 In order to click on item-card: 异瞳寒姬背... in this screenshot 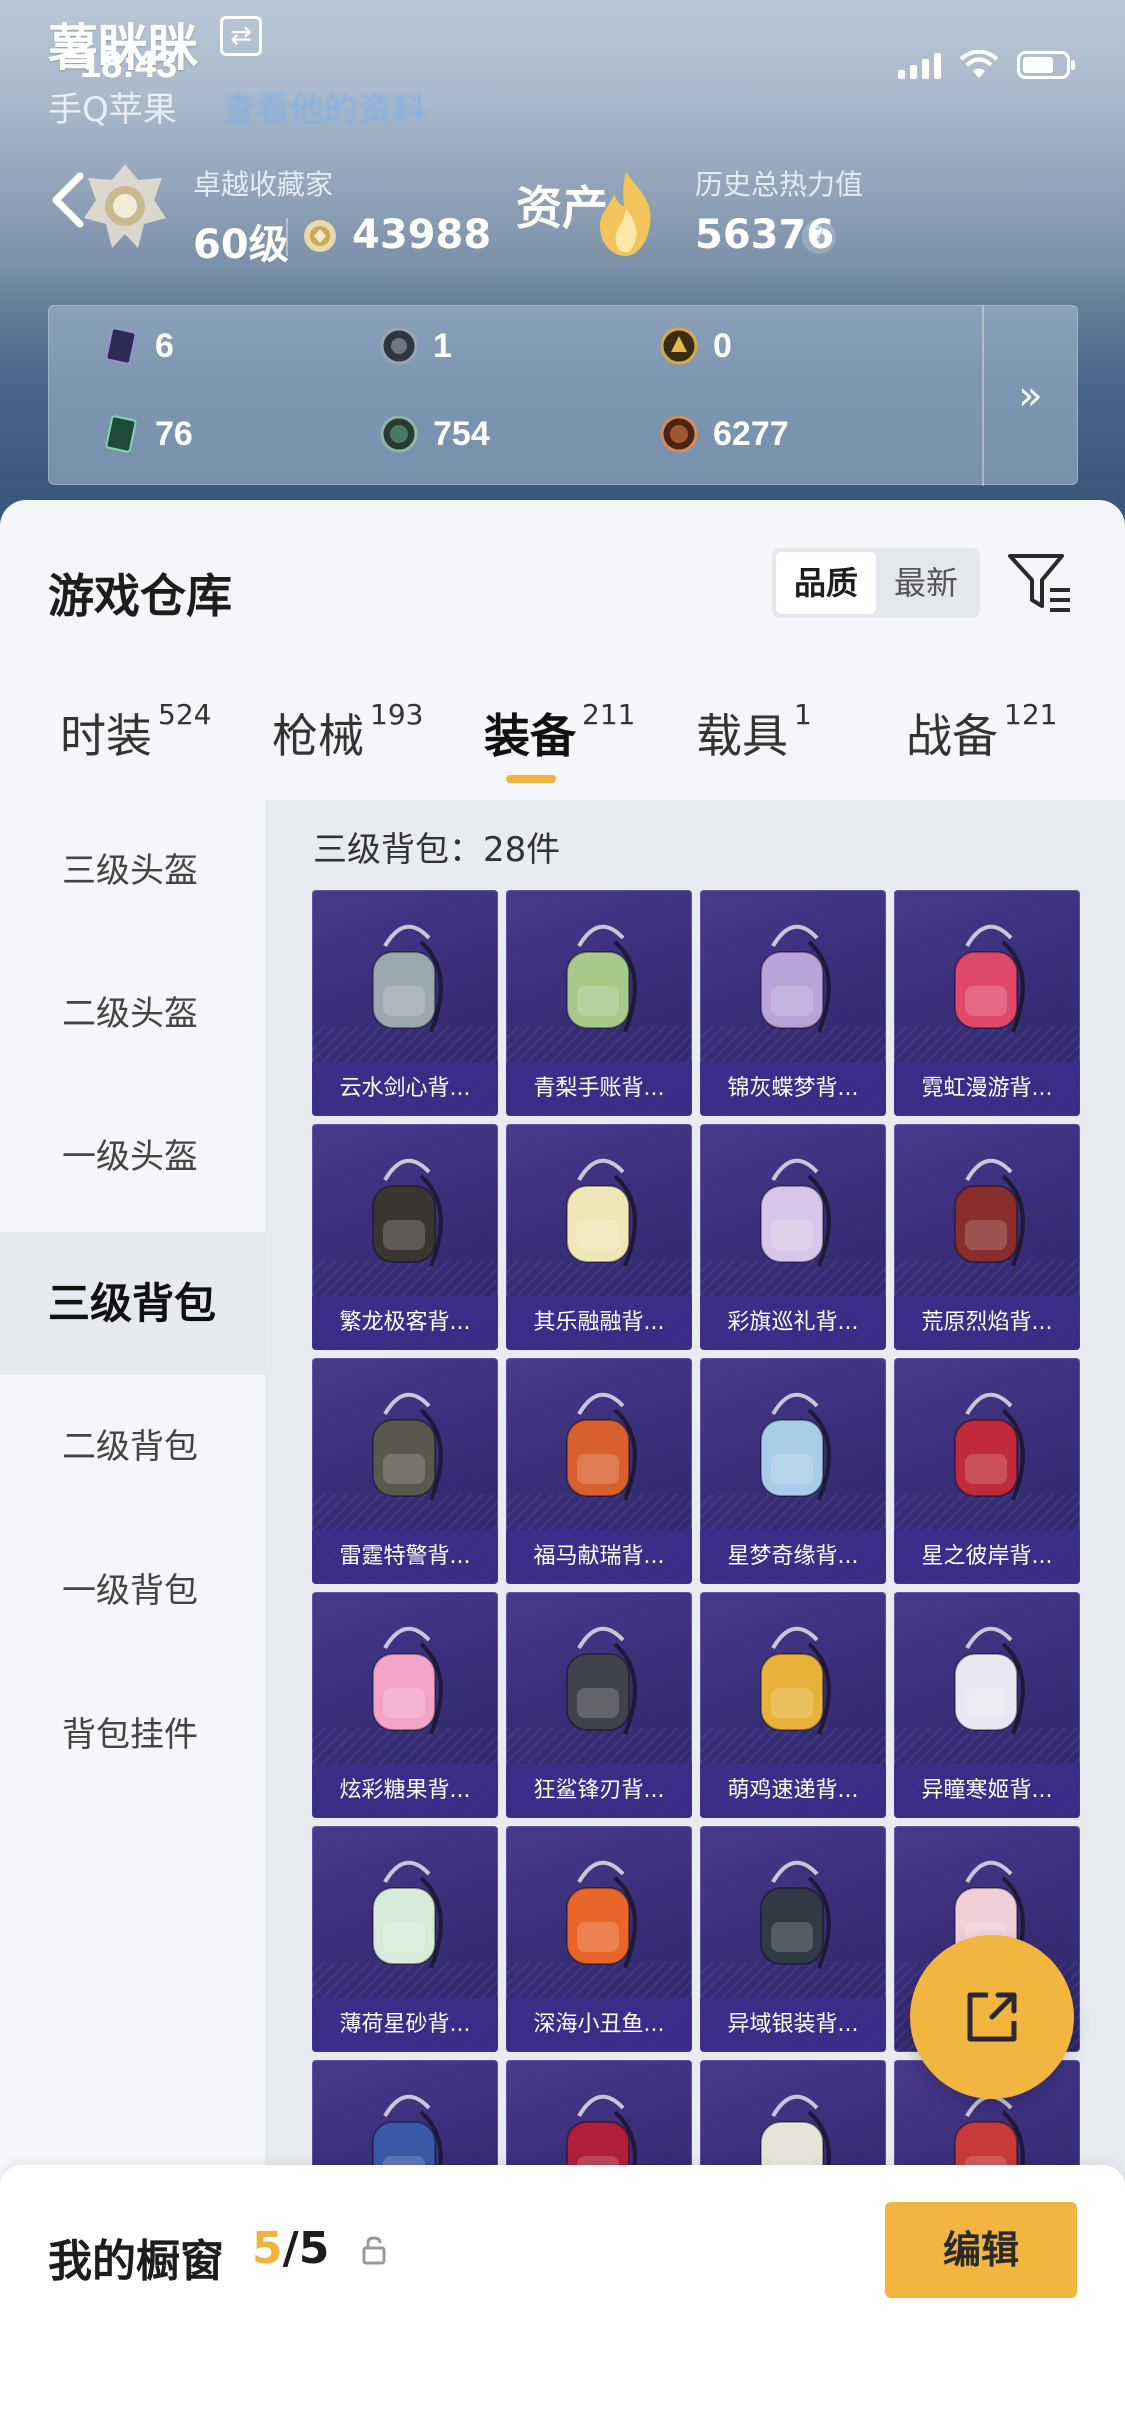, I will do `click(987, 1705)`.